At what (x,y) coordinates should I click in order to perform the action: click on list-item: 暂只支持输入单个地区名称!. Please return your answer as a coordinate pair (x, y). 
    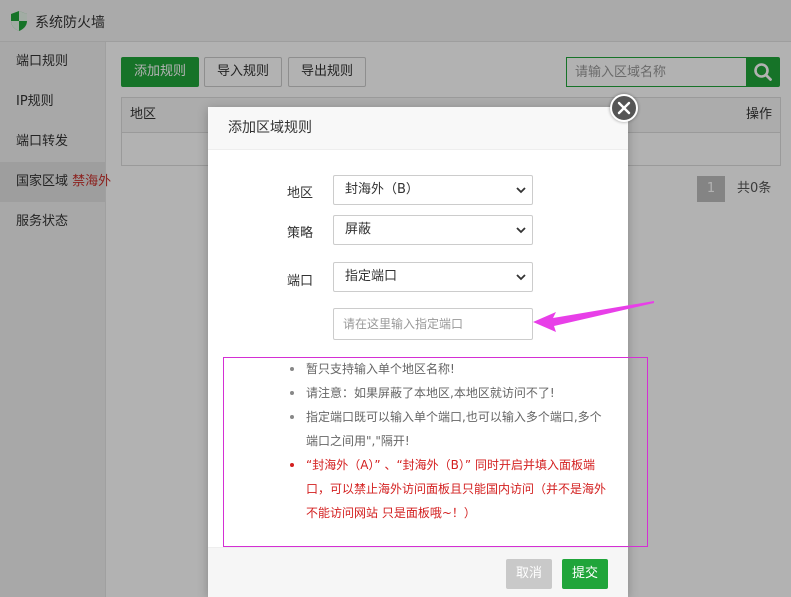
    Looking at the image, I should click on (448, 369).